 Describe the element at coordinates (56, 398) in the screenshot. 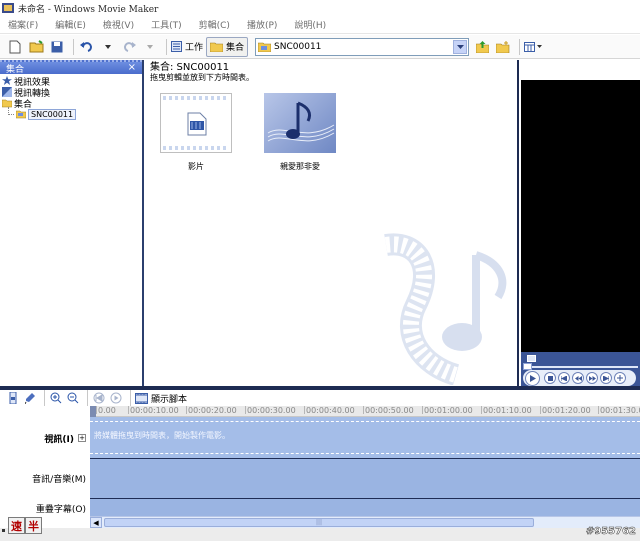

I see `zoom-in-button` at that location.